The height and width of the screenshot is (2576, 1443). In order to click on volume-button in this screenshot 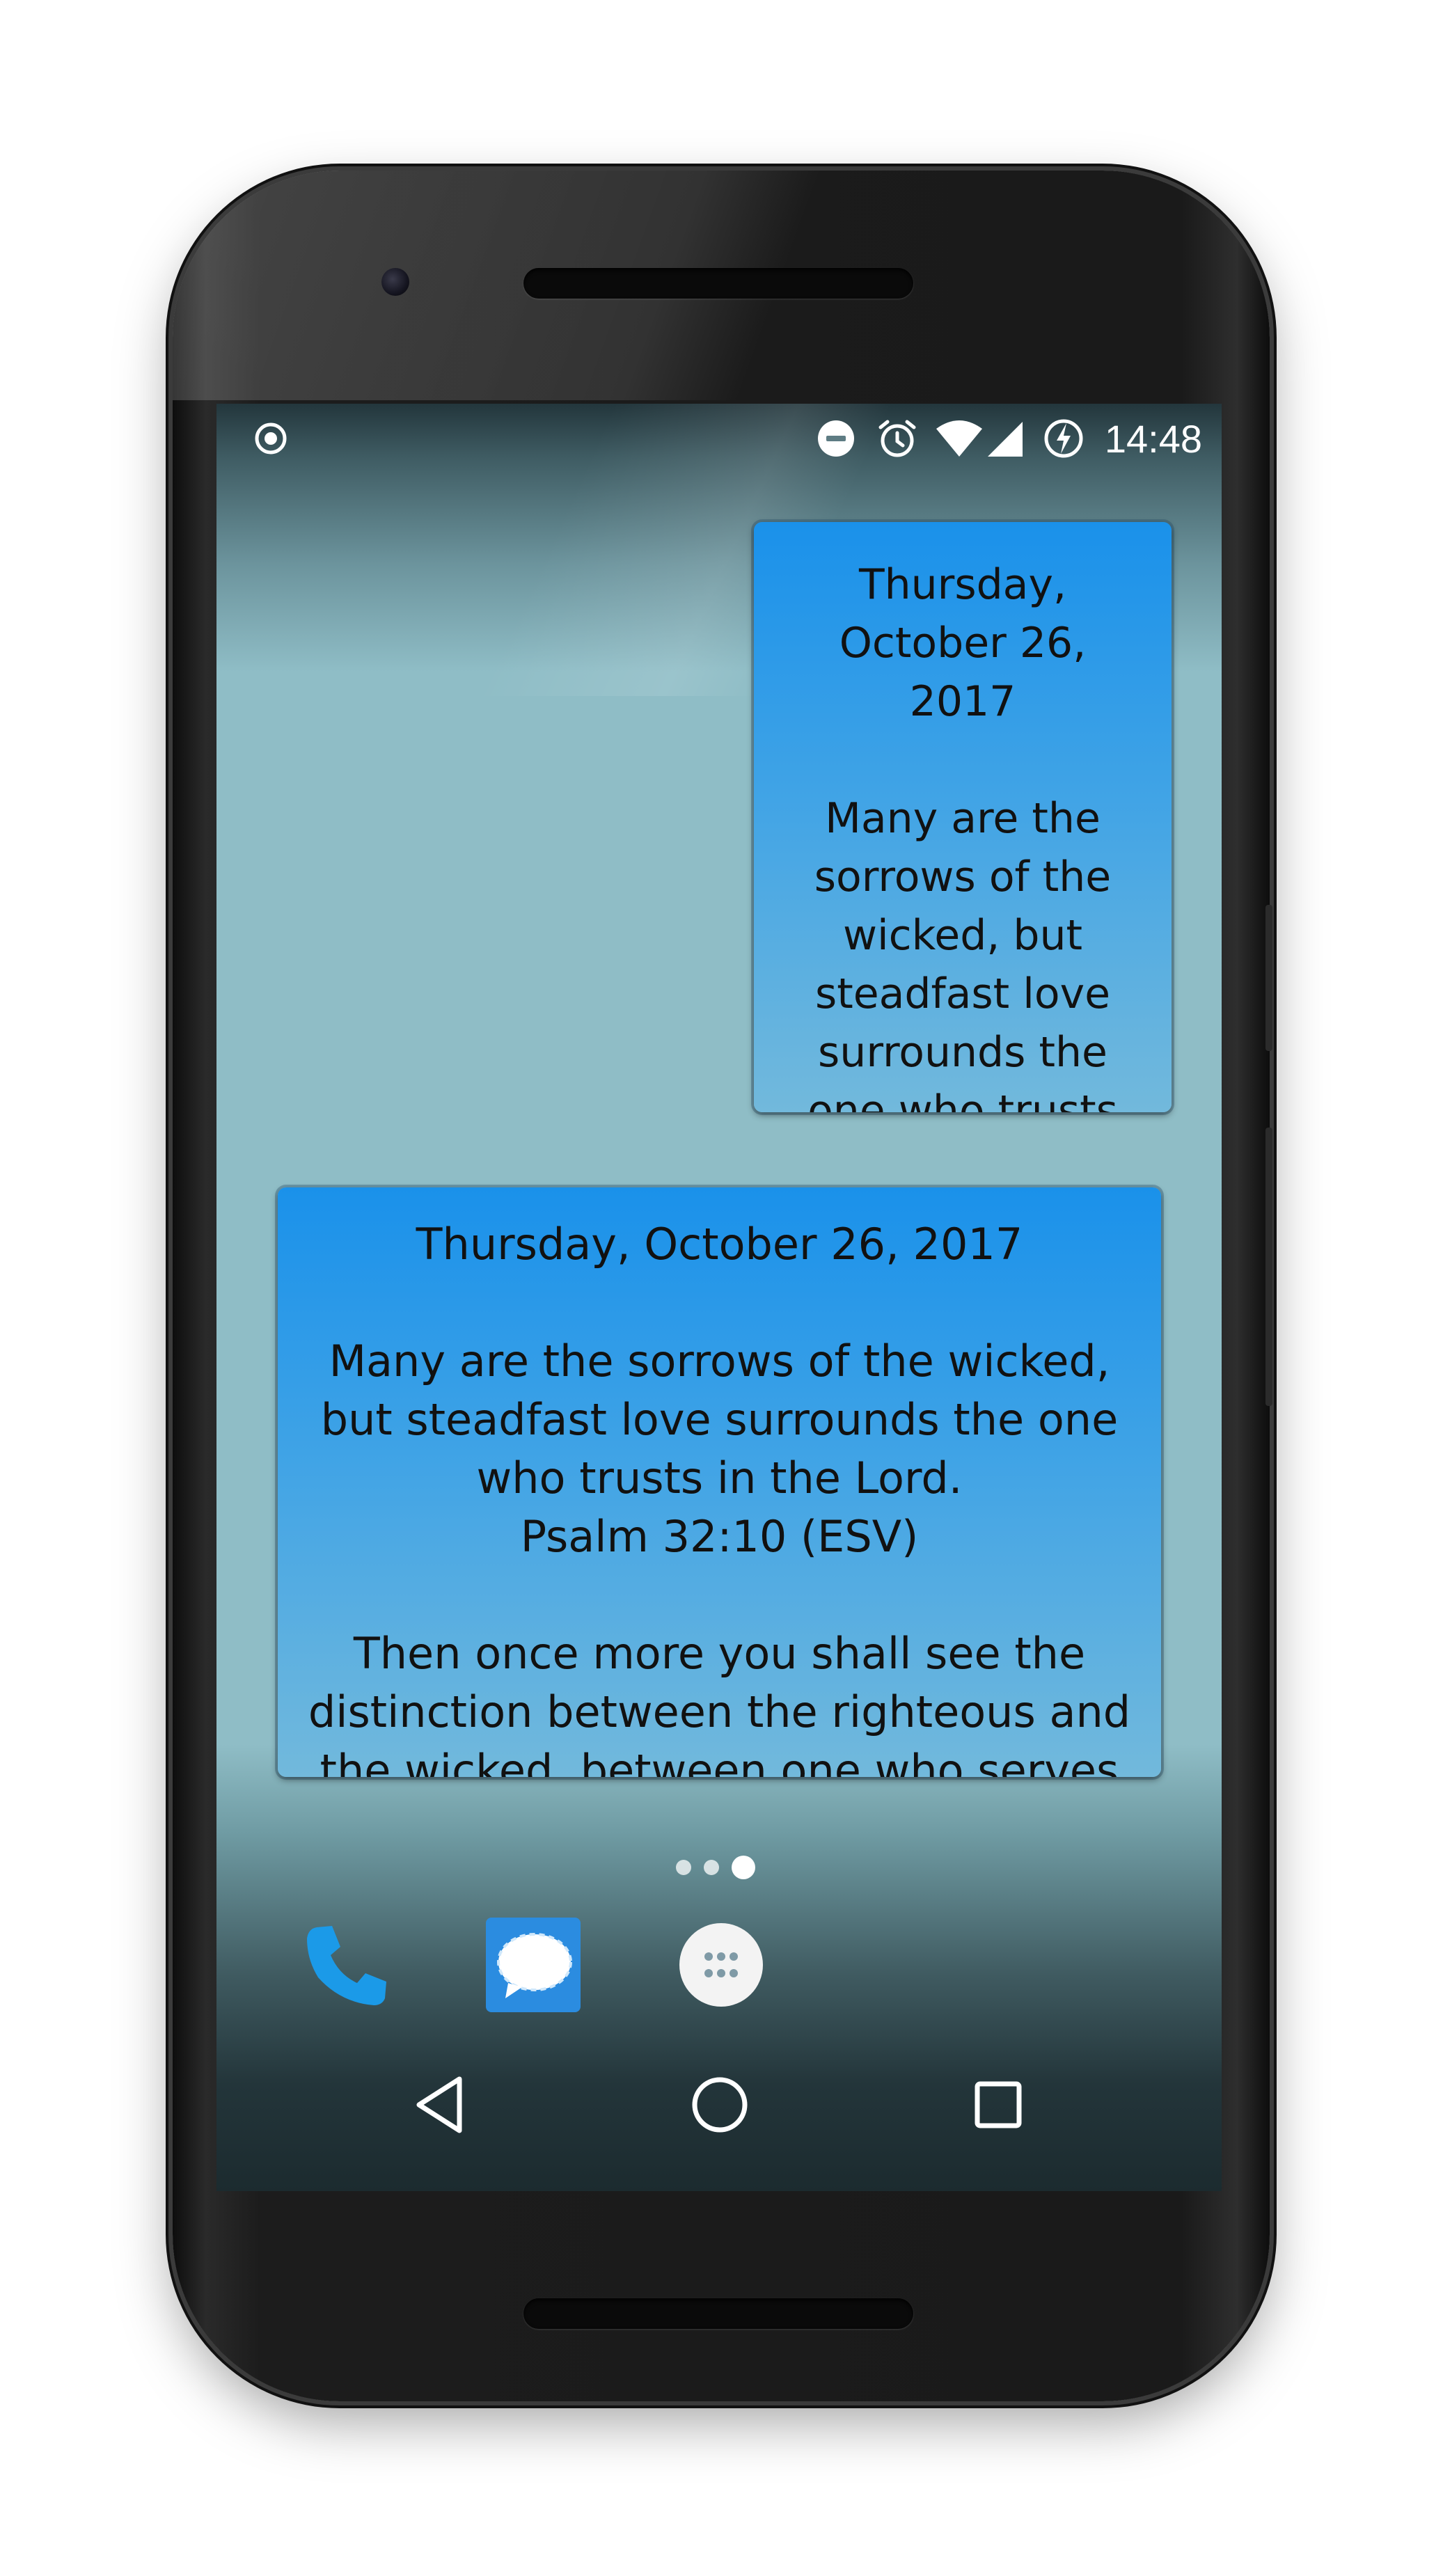, I will do `click(1268, 1267)`.